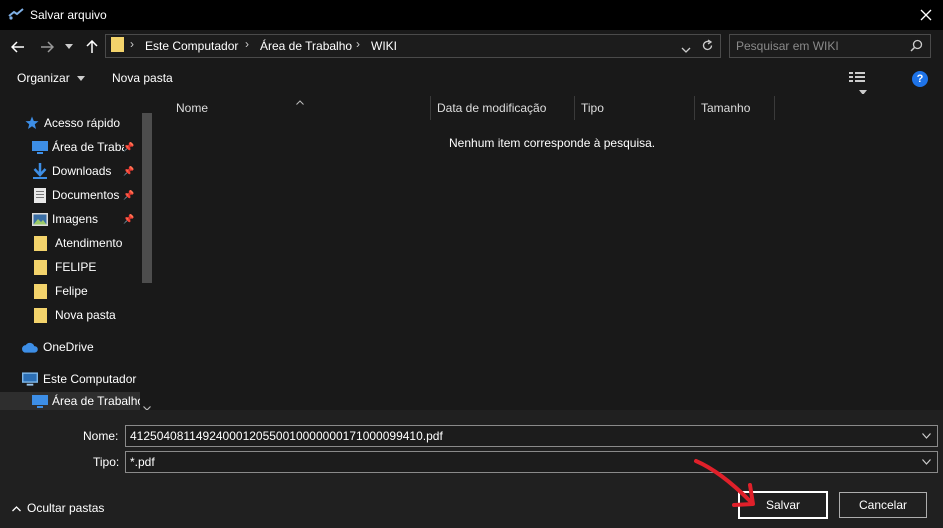 This screenshot has width=943, height=528. I want to click on nav-label: Downloads, so click(82, 171).